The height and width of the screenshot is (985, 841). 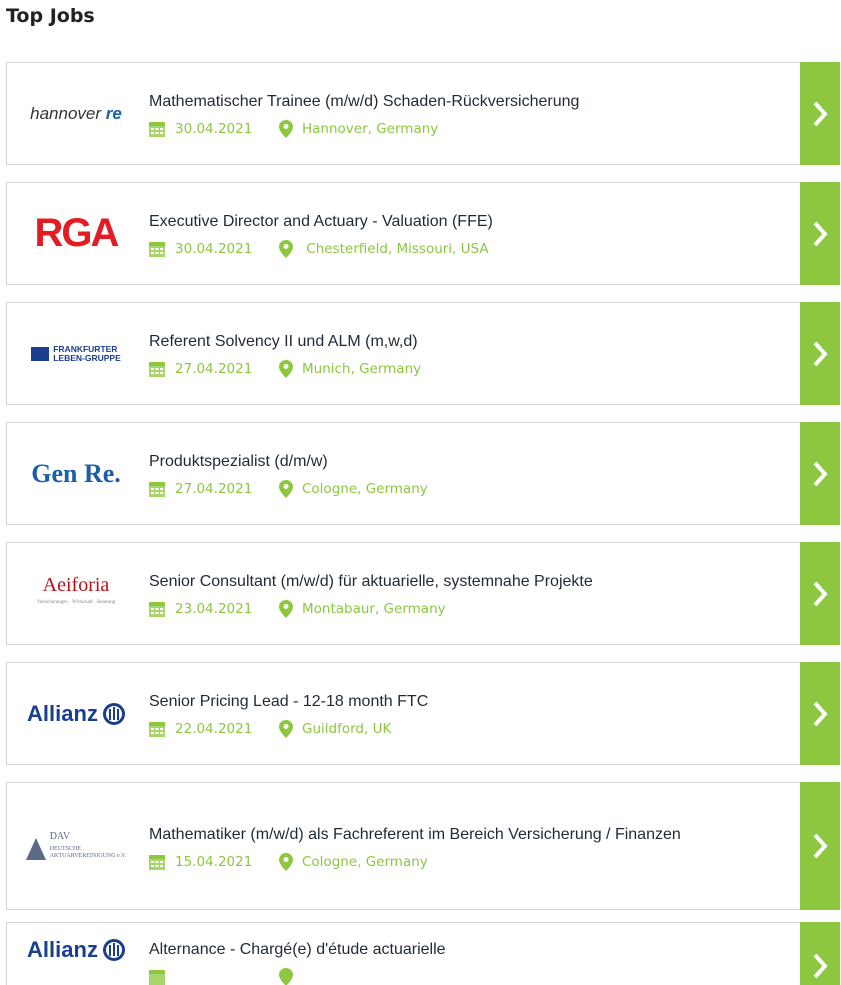 What do you see at coordinates (76, 113) in the screenshot?
I see `hannover-re-logo: hannover re` at bounding box center [76, 113].